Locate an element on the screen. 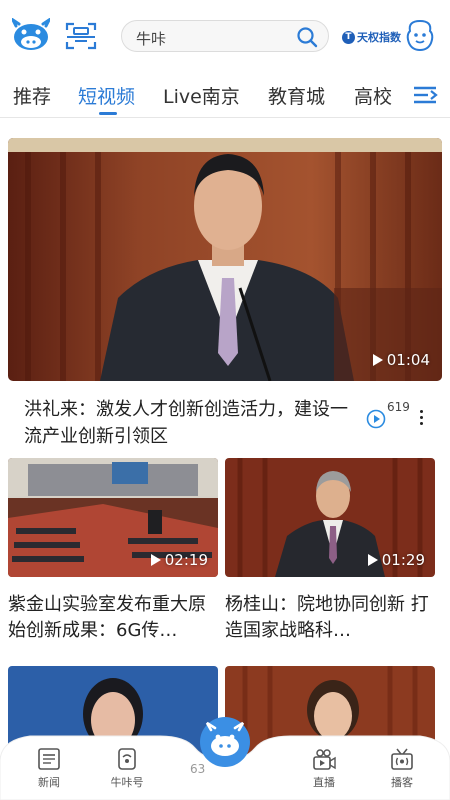 The image size is (450, 800). newspaper-icon is located at coordinates (49, 759).